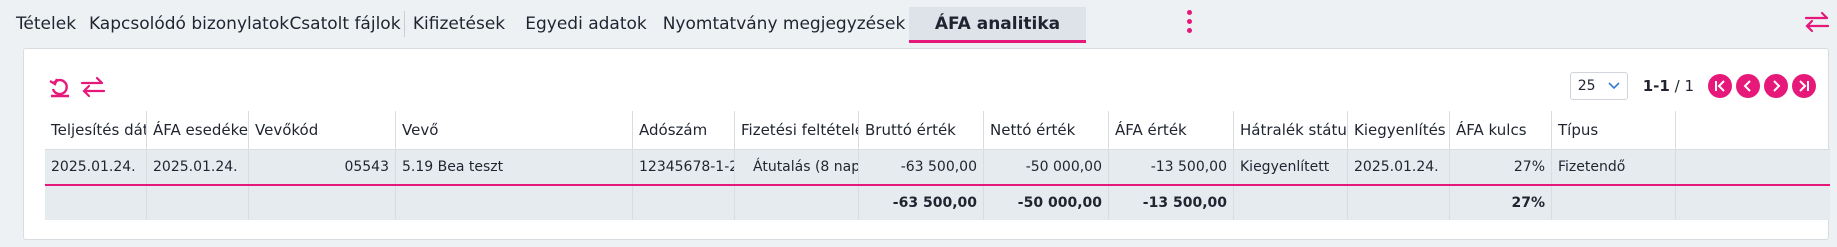 This screenshot has width=1837, height=247. I want to click on column-header: Vevőkód, so click(322, 130).